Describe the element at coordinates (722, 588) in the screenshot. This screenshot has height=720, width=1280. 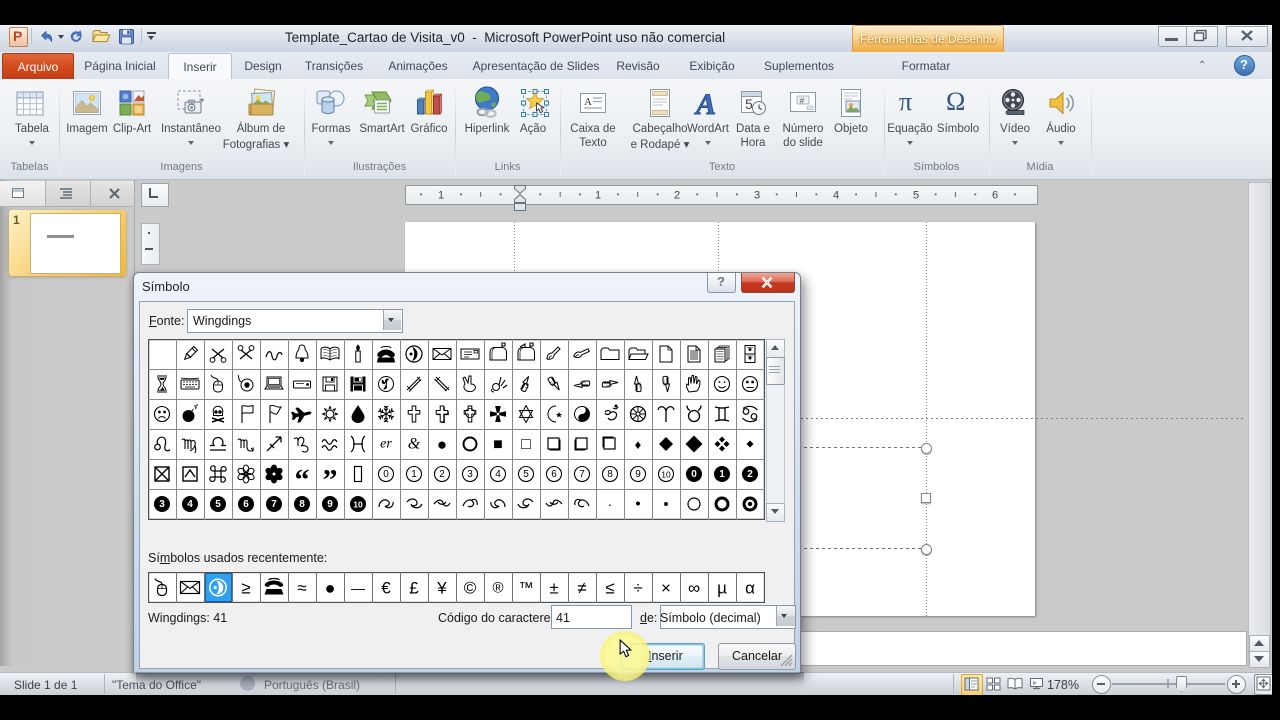
I see `svg-text: µ` at that location.